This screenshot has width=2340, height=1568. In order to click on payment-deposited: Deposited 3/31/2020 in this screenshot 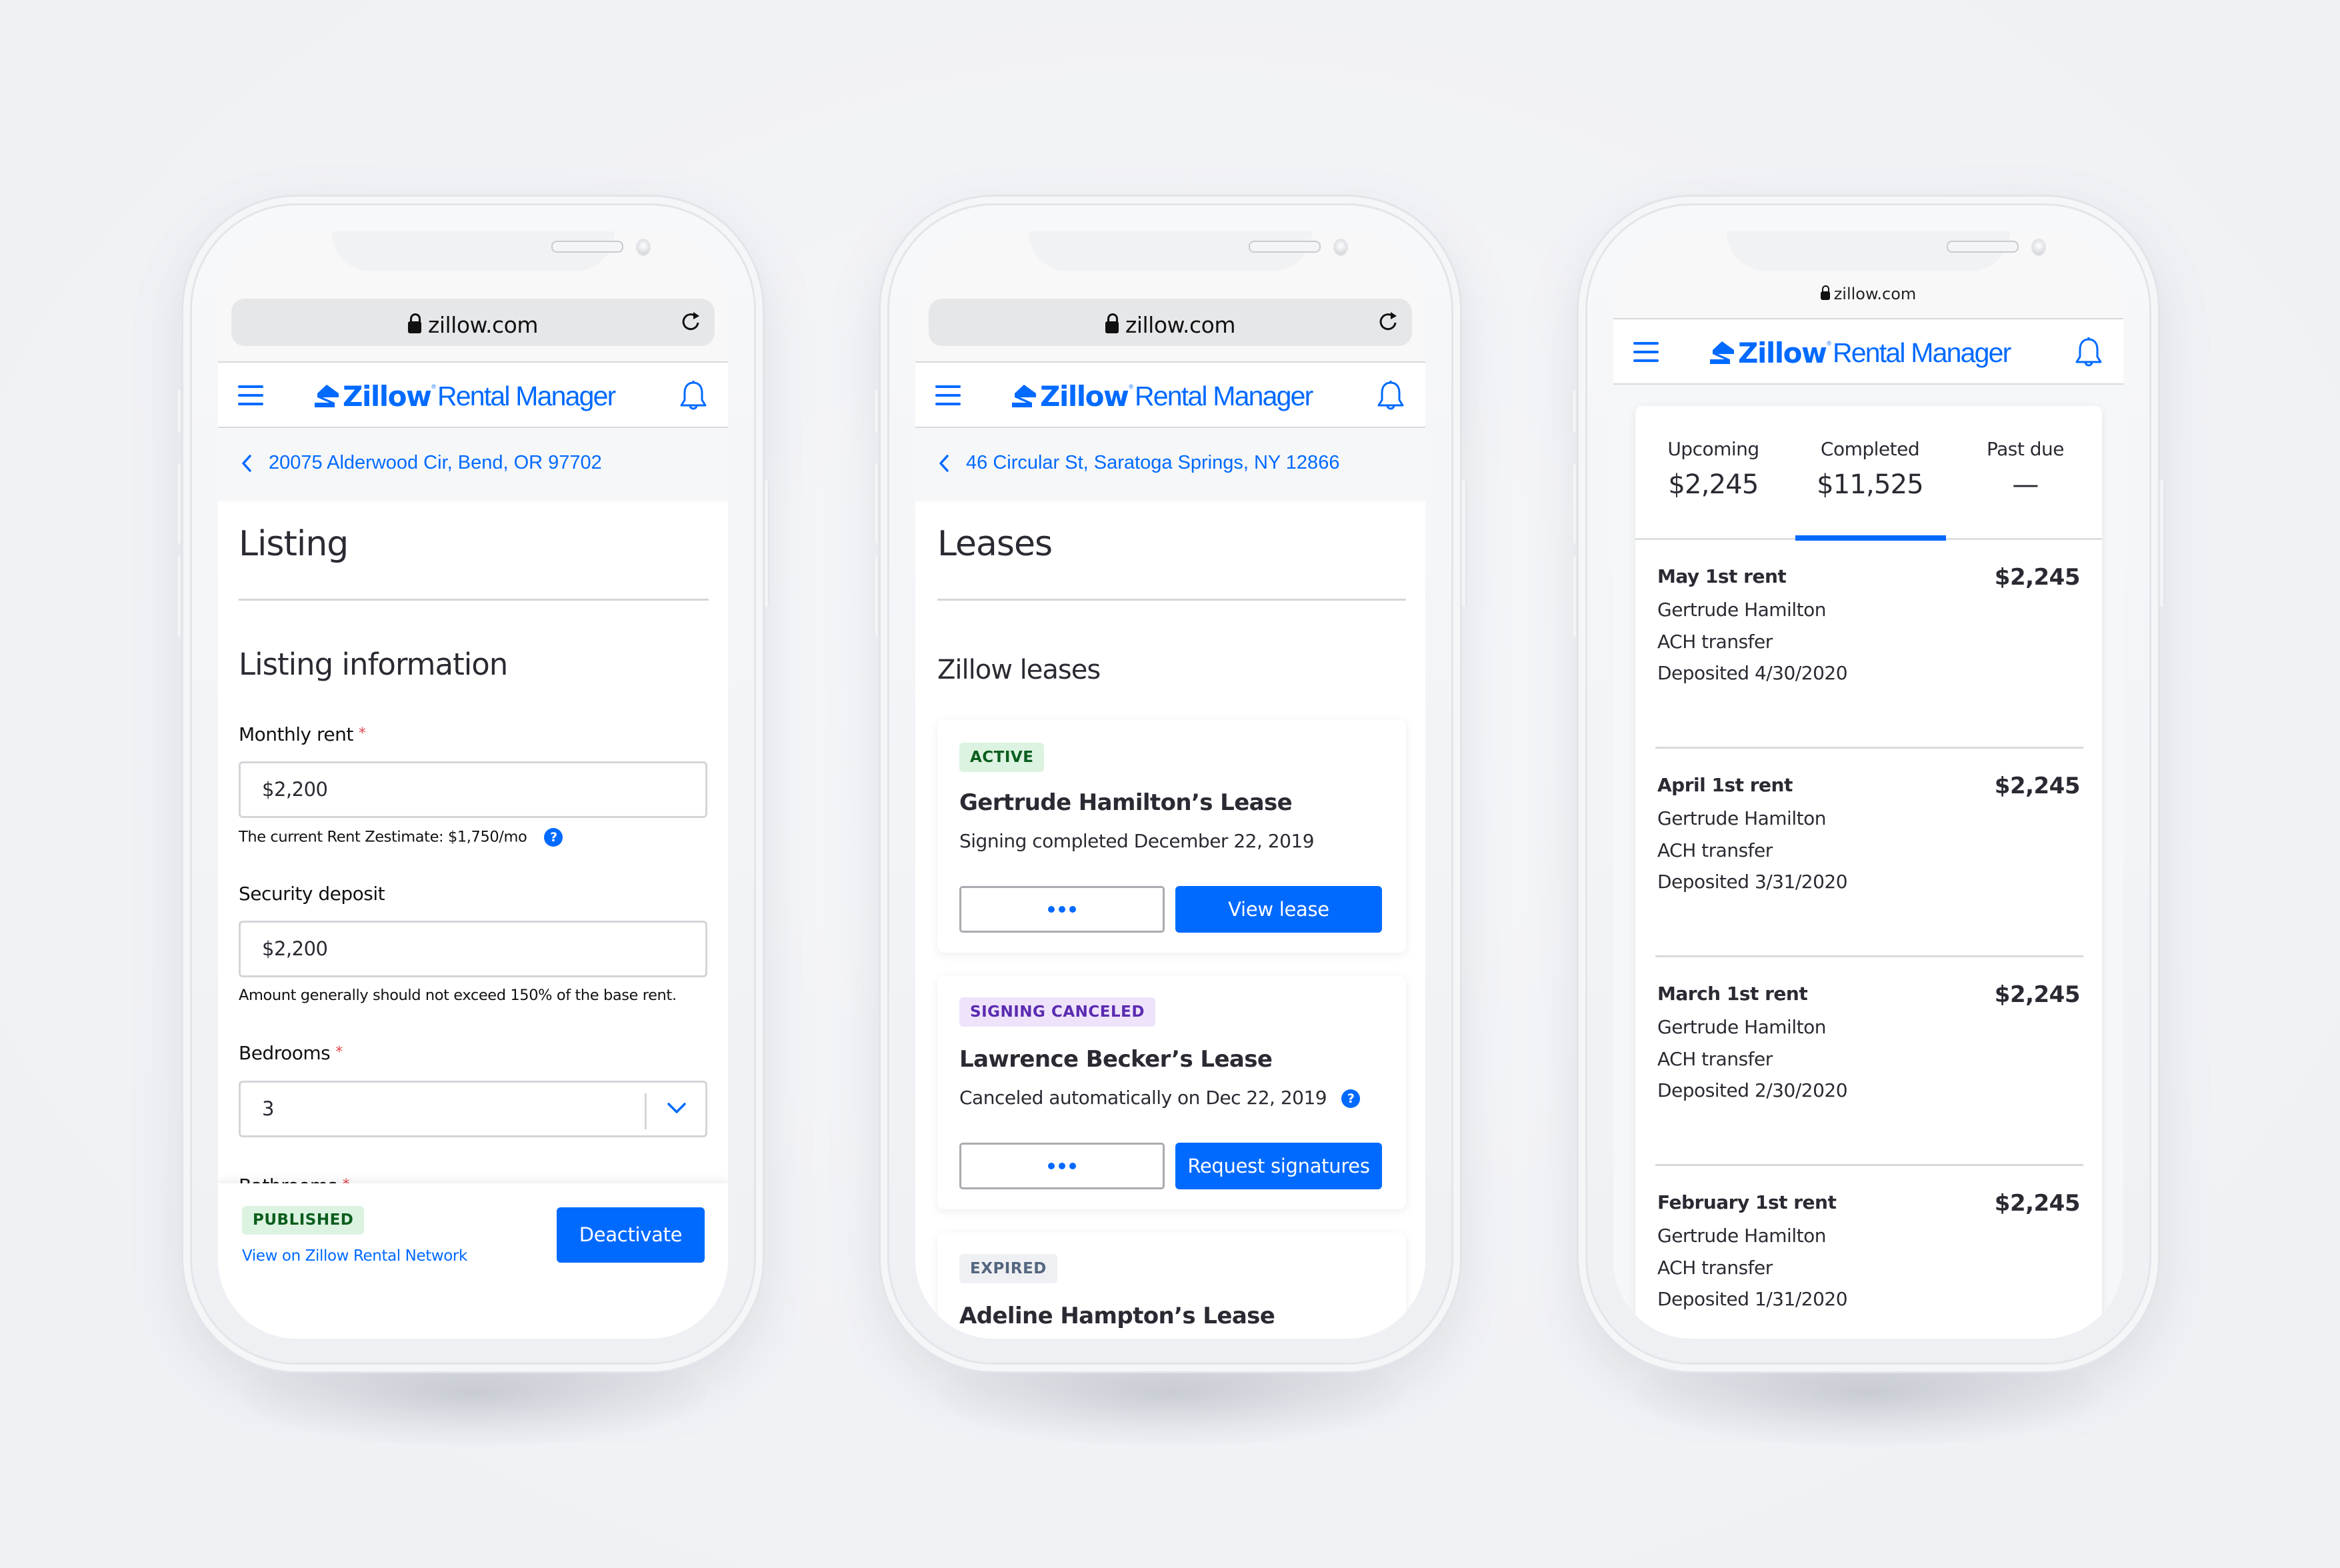, I will do `click(1752, 882)`.